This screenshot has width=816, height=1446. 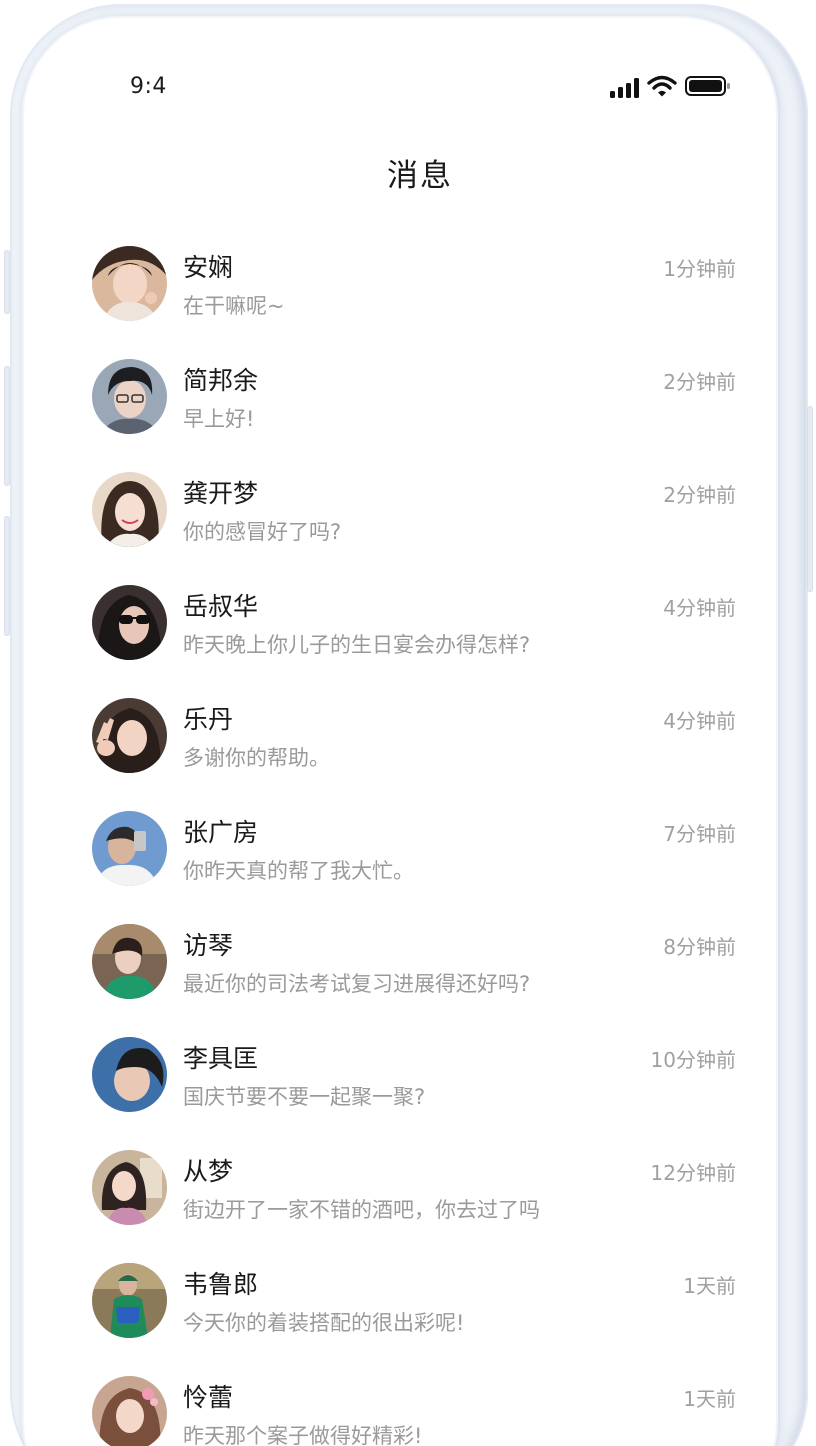 What do you see at coordinates (298, 871) in the screenshot?
I see `message-preview: 你昨天真的帮了我大忙。` at bounding box center [298, 871].